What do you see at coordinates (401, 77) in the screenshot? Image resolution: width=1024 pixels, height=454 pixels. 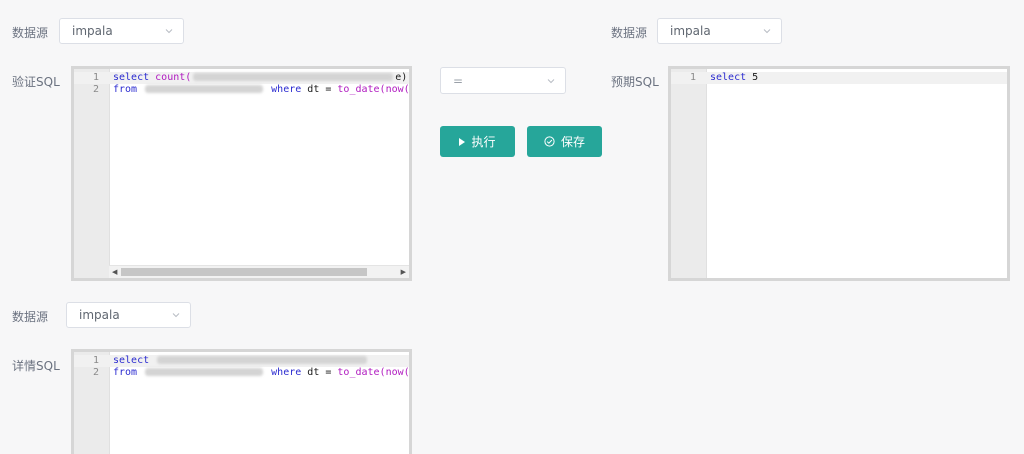 I see `code-fragment: e)` at bounding box center [401, 77].